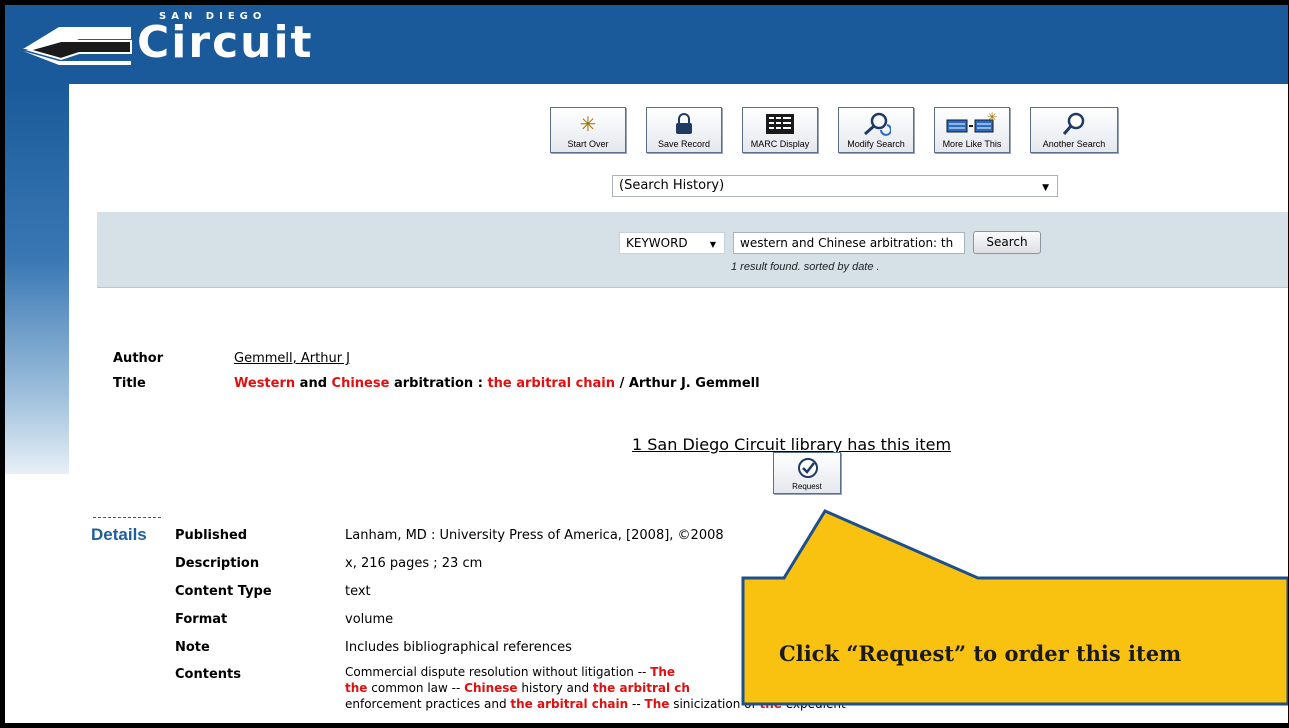 This screenshot has width=1289, height=728. Describe the element at coordinates (119, 534) in the screenshot. I see `details-heading: Details` at that location.